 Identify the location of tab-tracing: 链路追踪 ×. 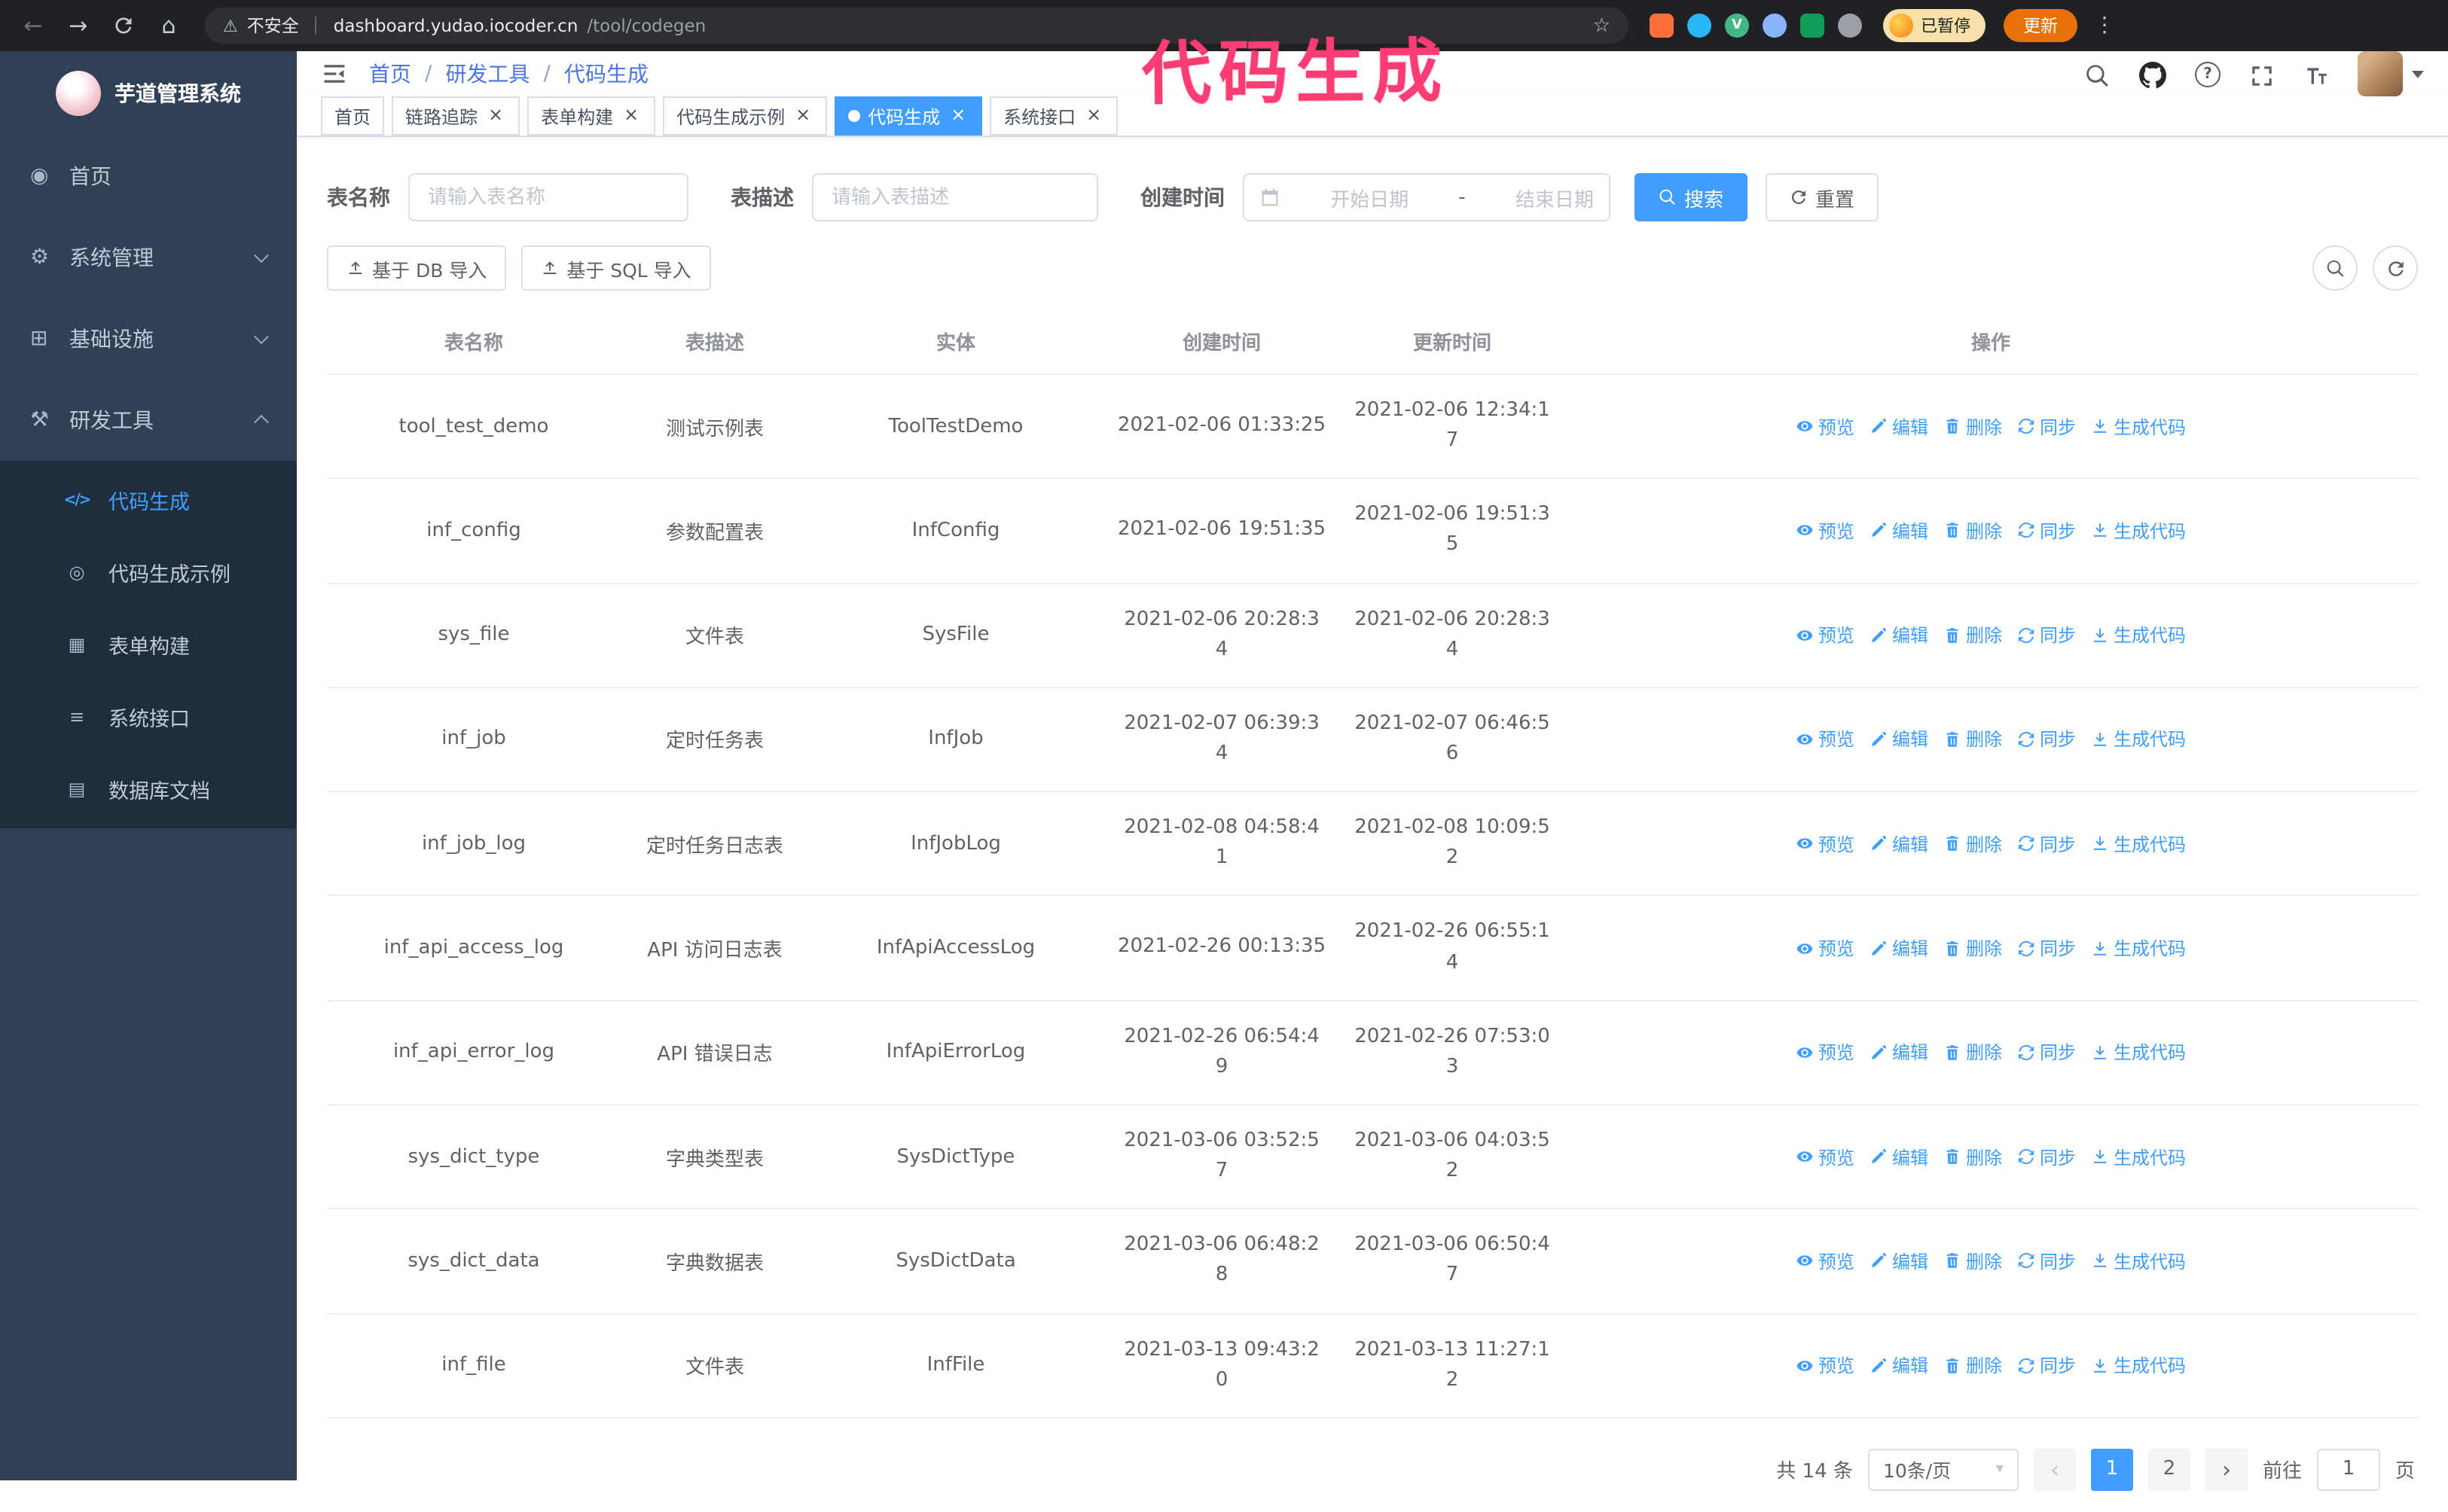
(456, 116).